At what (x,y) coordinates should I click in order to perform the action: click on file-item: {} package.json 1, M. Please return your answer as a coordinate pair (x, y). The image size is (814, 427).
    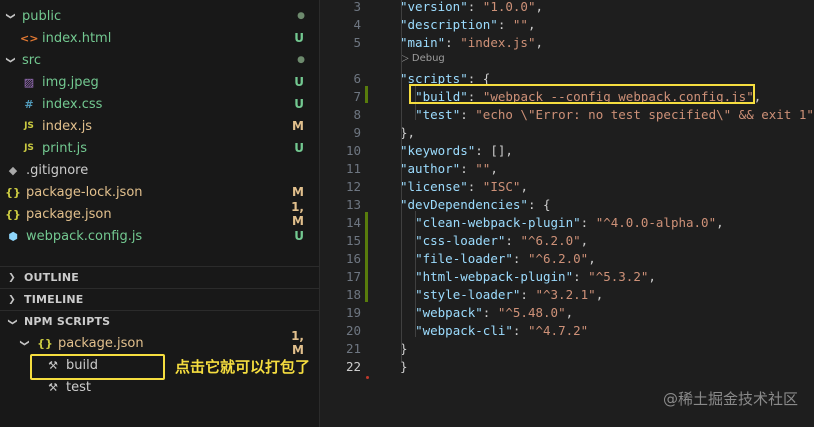
    Looking at the image, I should click on (160, 214).